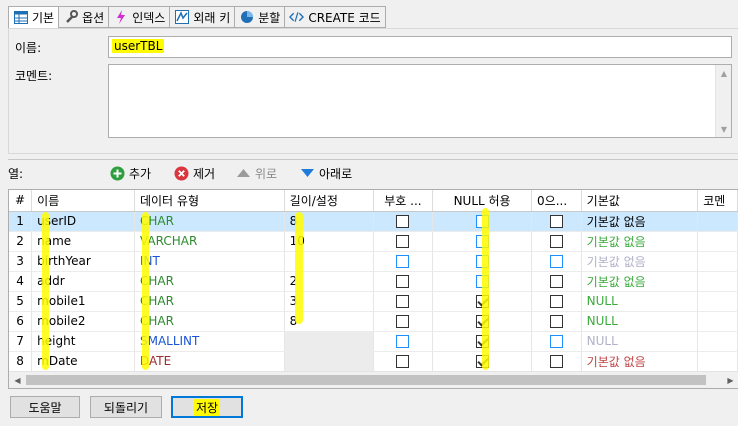 The height and width of the screenshot is (426, 738). Describe the element at coordinates (194, 173) in the screenshot. I see `remove-column-button: 제거` at that location.